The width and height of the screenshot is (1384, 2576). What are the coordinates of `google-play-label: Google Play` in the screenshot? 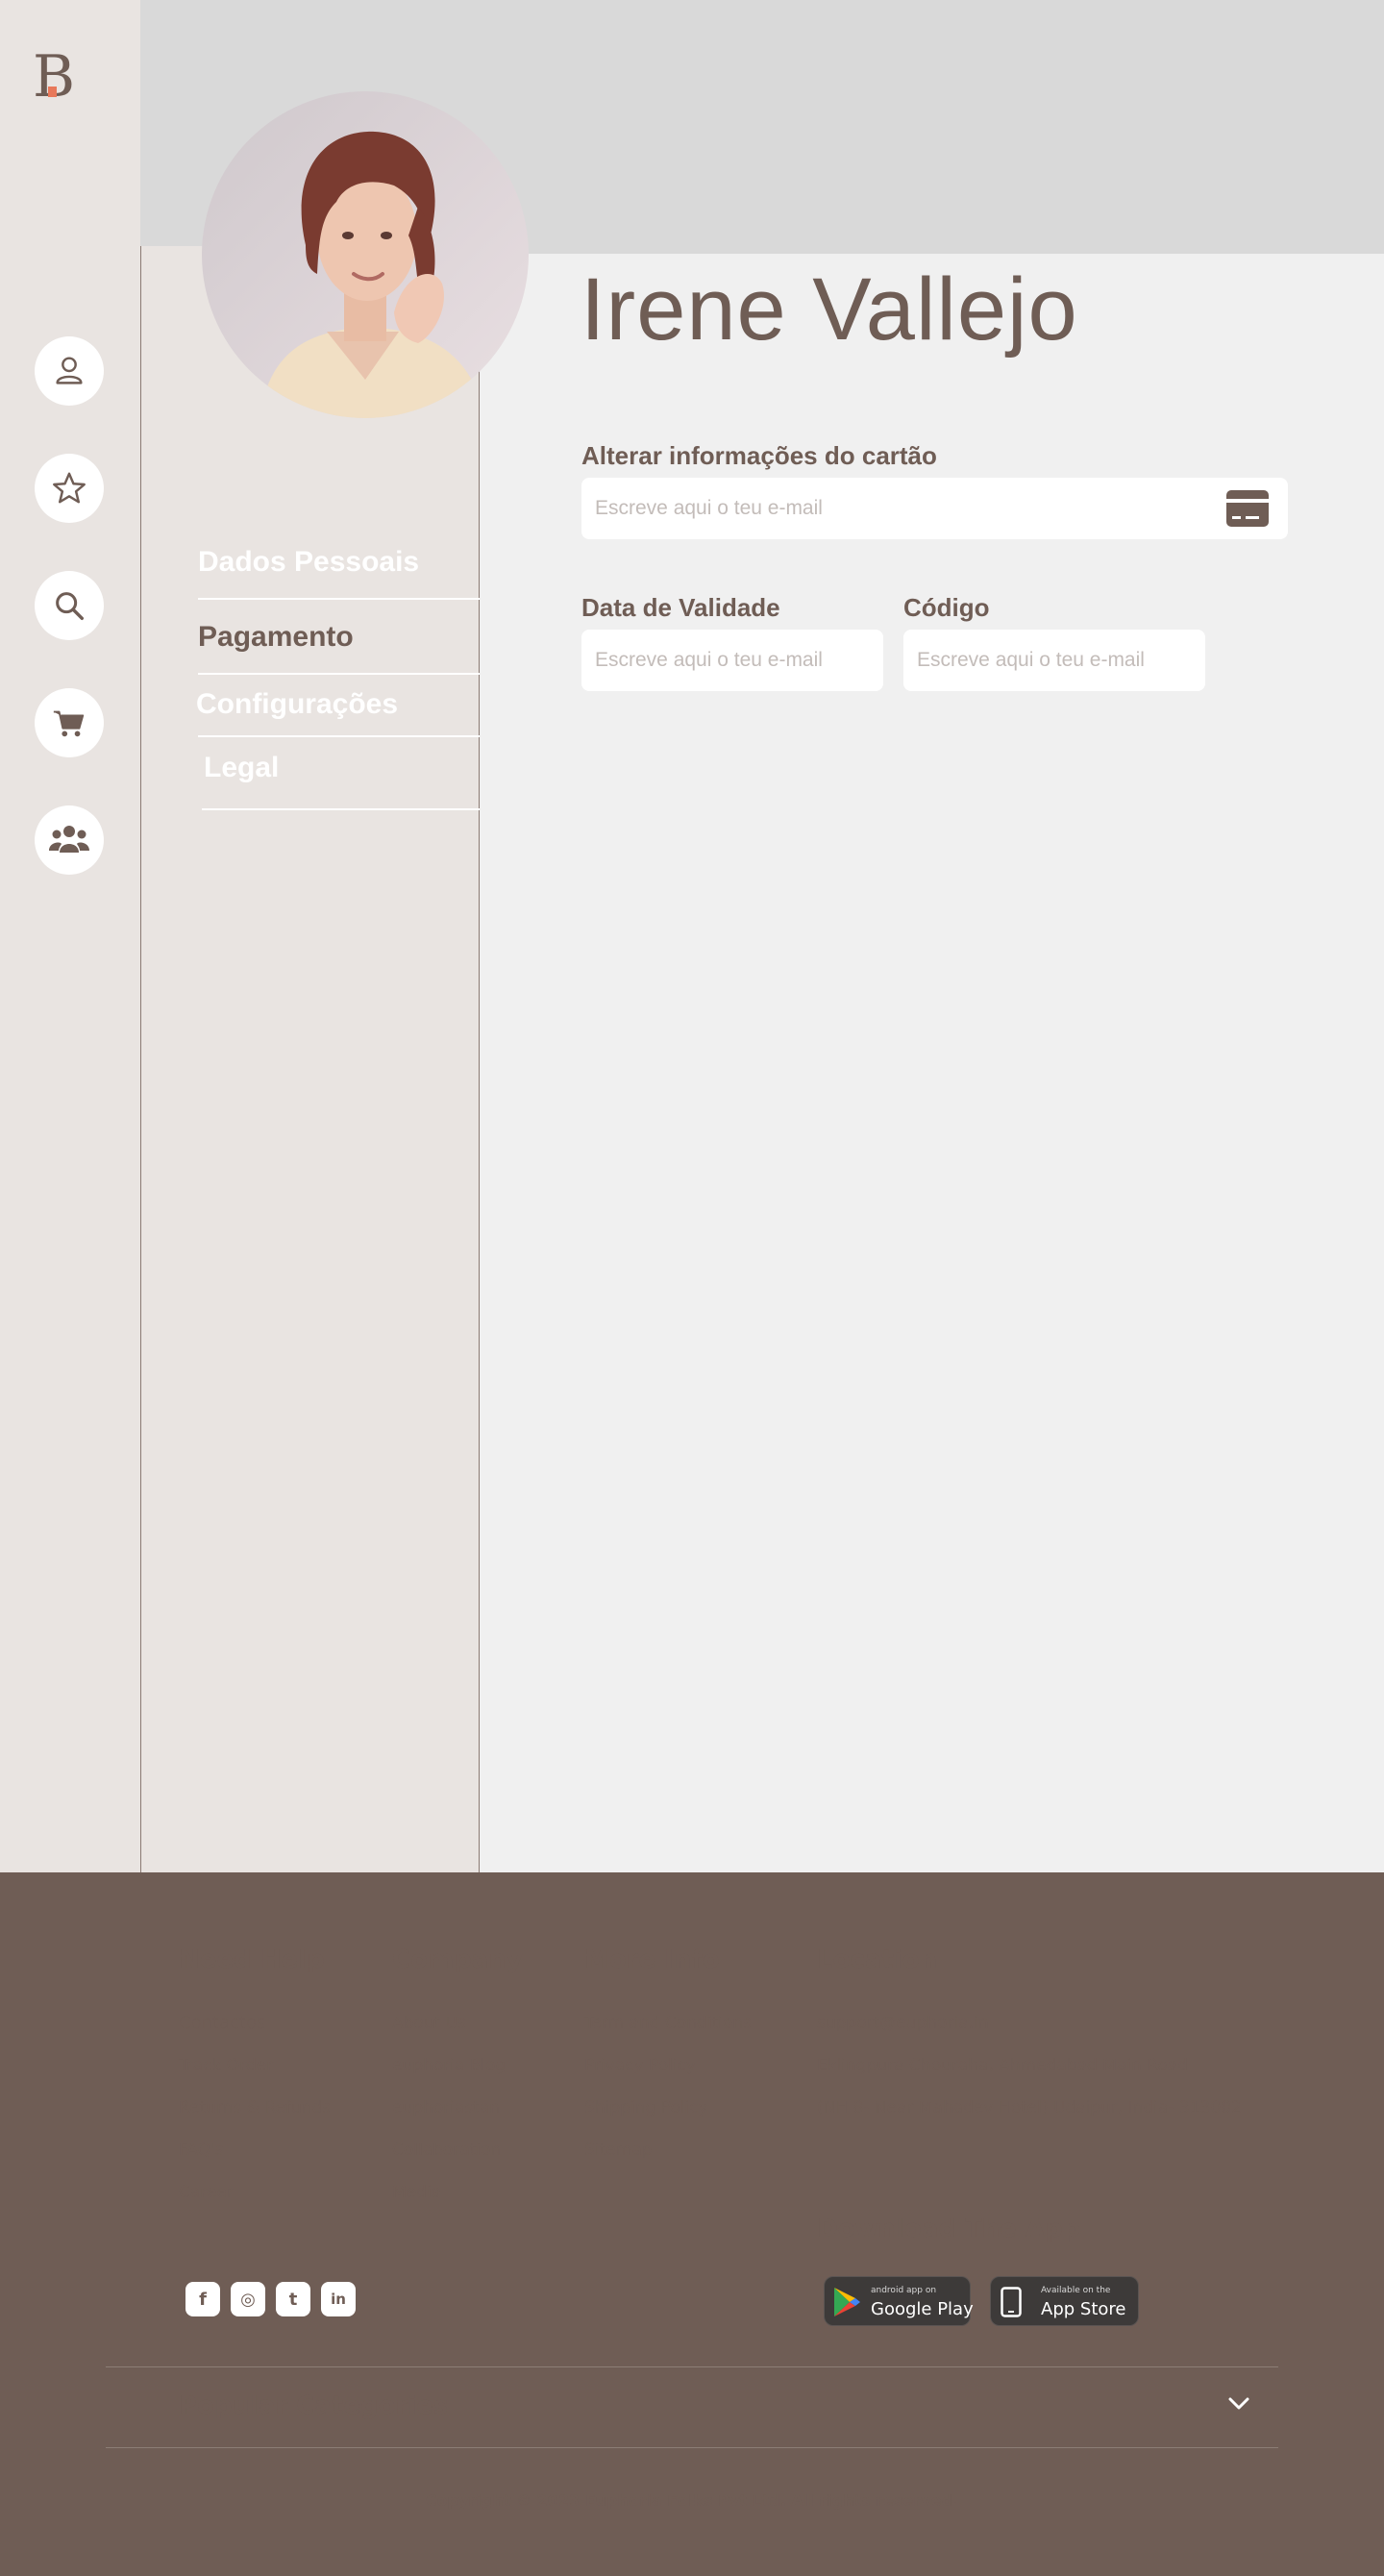 It's located at (922, 2309).